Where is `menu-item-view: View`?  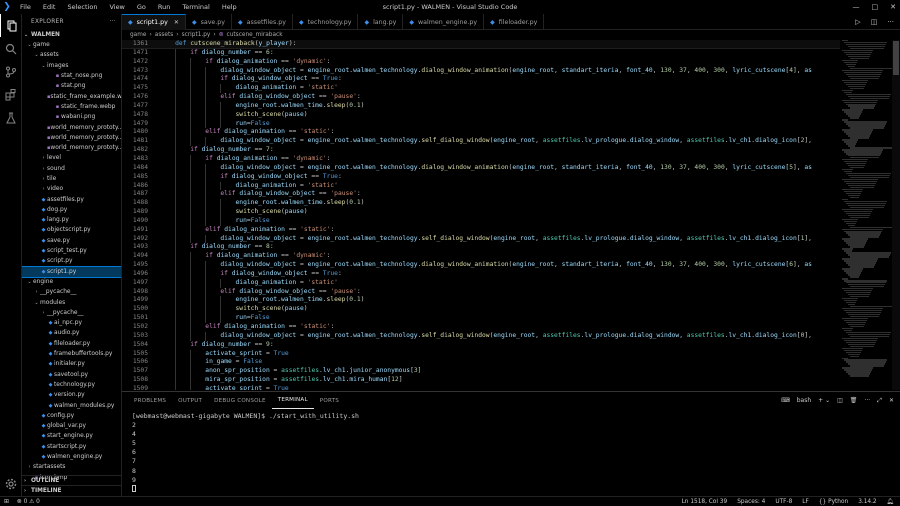
menu-item-view: View is located at coordinates (116, 7).